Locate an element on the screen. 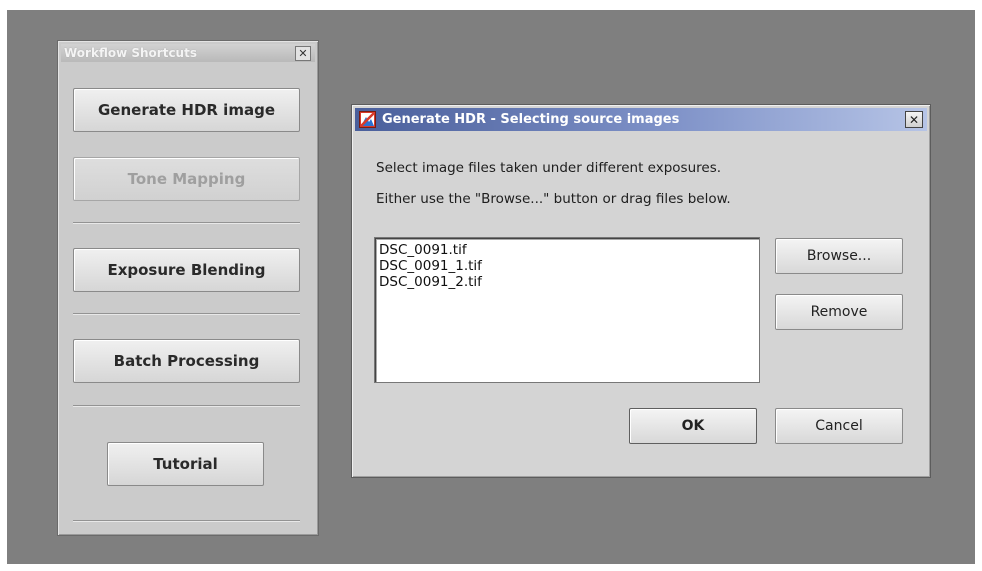  tutorial-button: Tutorial is located at coordinates (185, 464).